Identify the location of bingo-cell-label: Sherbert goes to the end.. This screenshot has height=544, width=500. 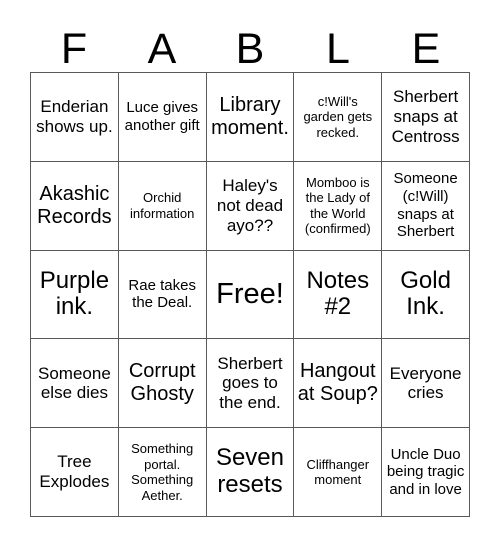
(250, 383).